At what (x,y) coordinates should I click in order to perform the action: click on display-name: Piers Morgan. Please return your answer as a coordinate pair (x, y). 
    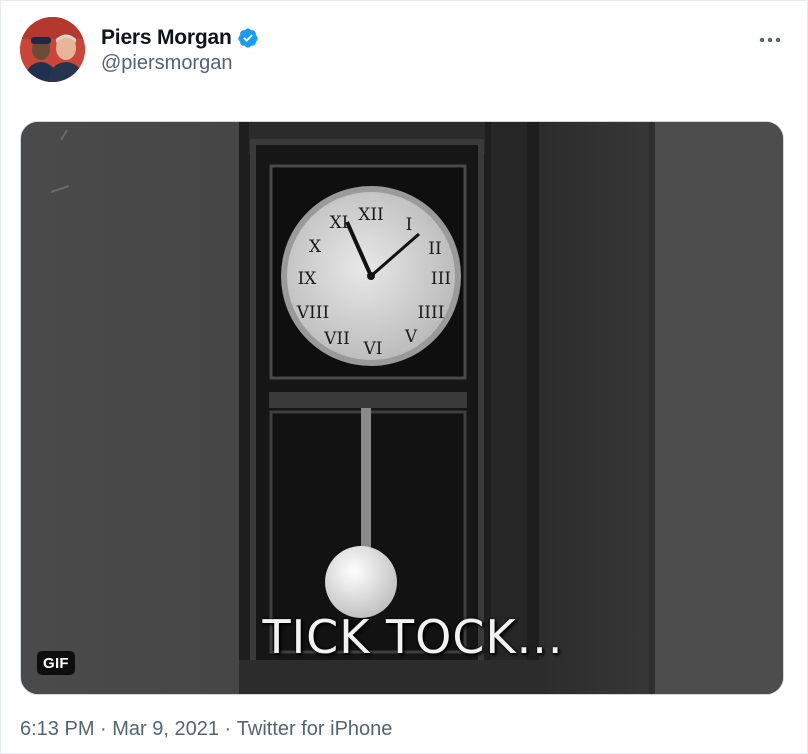
    Looking at the image, I should click on (166, 38).